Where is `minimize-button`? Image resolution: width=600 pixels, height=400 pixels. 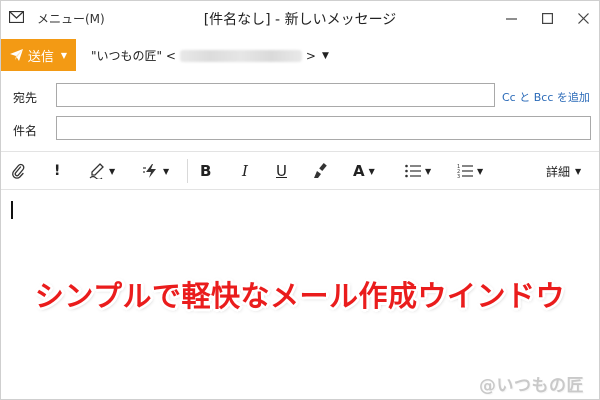 minimize-button is located at coordinates (511, 18).